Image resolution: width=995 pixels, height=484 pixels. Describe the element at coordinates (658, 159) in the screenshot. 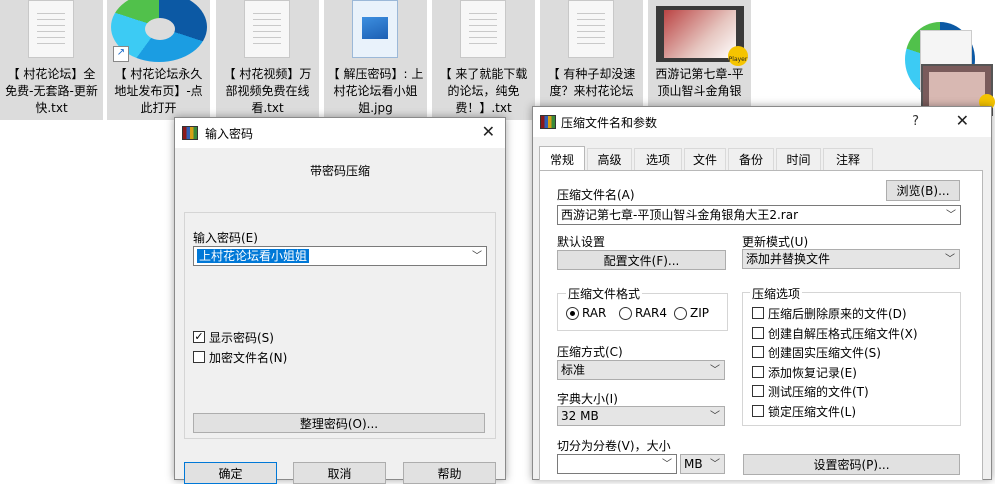

I see `archive-tab: 选项` at that location.